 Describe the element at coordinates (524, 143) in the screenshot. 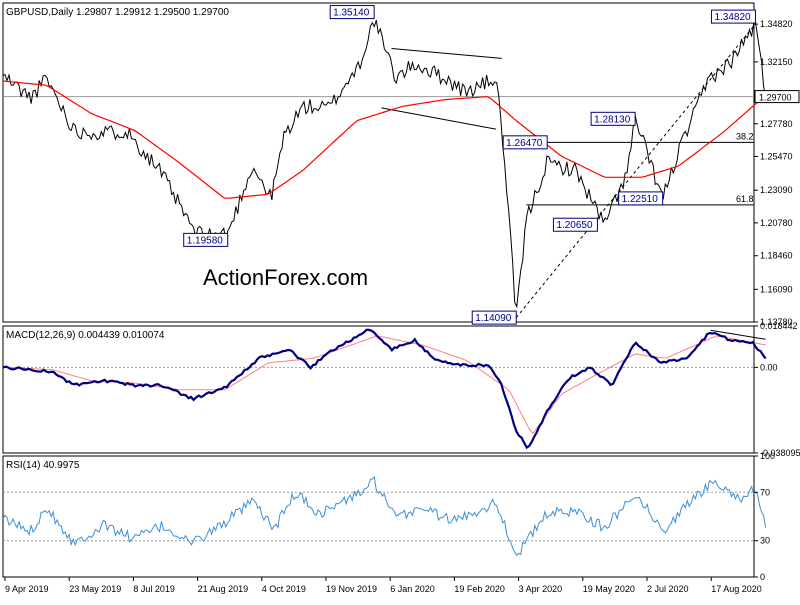

I see `price-callout-label: 1.26470` at that location.